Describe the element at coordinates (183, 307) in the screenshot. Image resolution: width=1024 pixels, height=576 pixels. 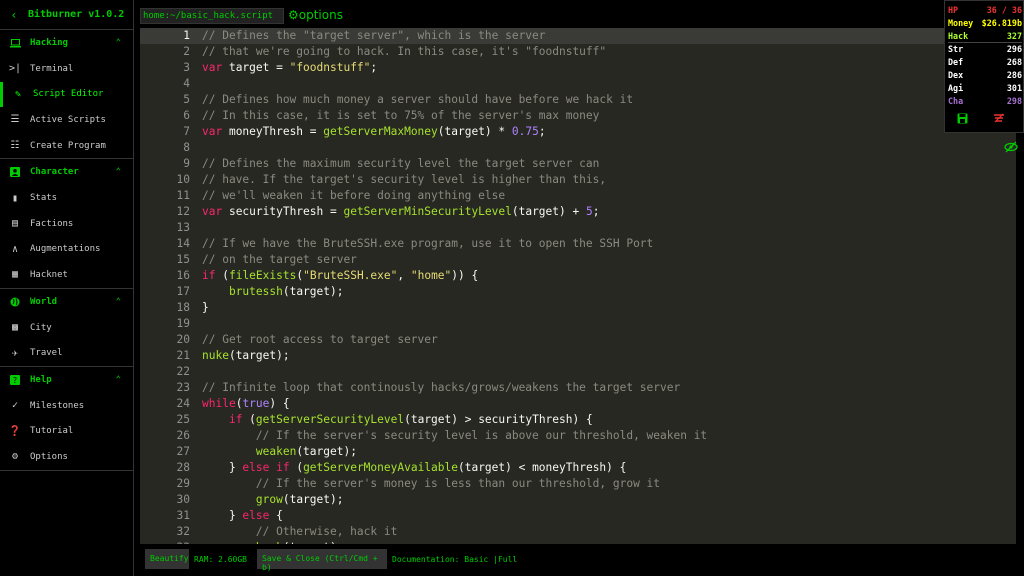
I see `line-number: 18` at that location.